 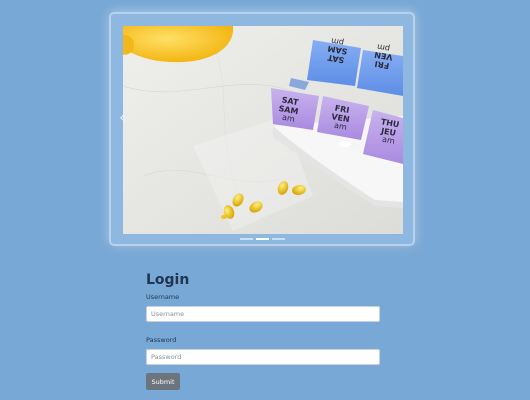 I want to click on password-input, so click(x=263, y=357).